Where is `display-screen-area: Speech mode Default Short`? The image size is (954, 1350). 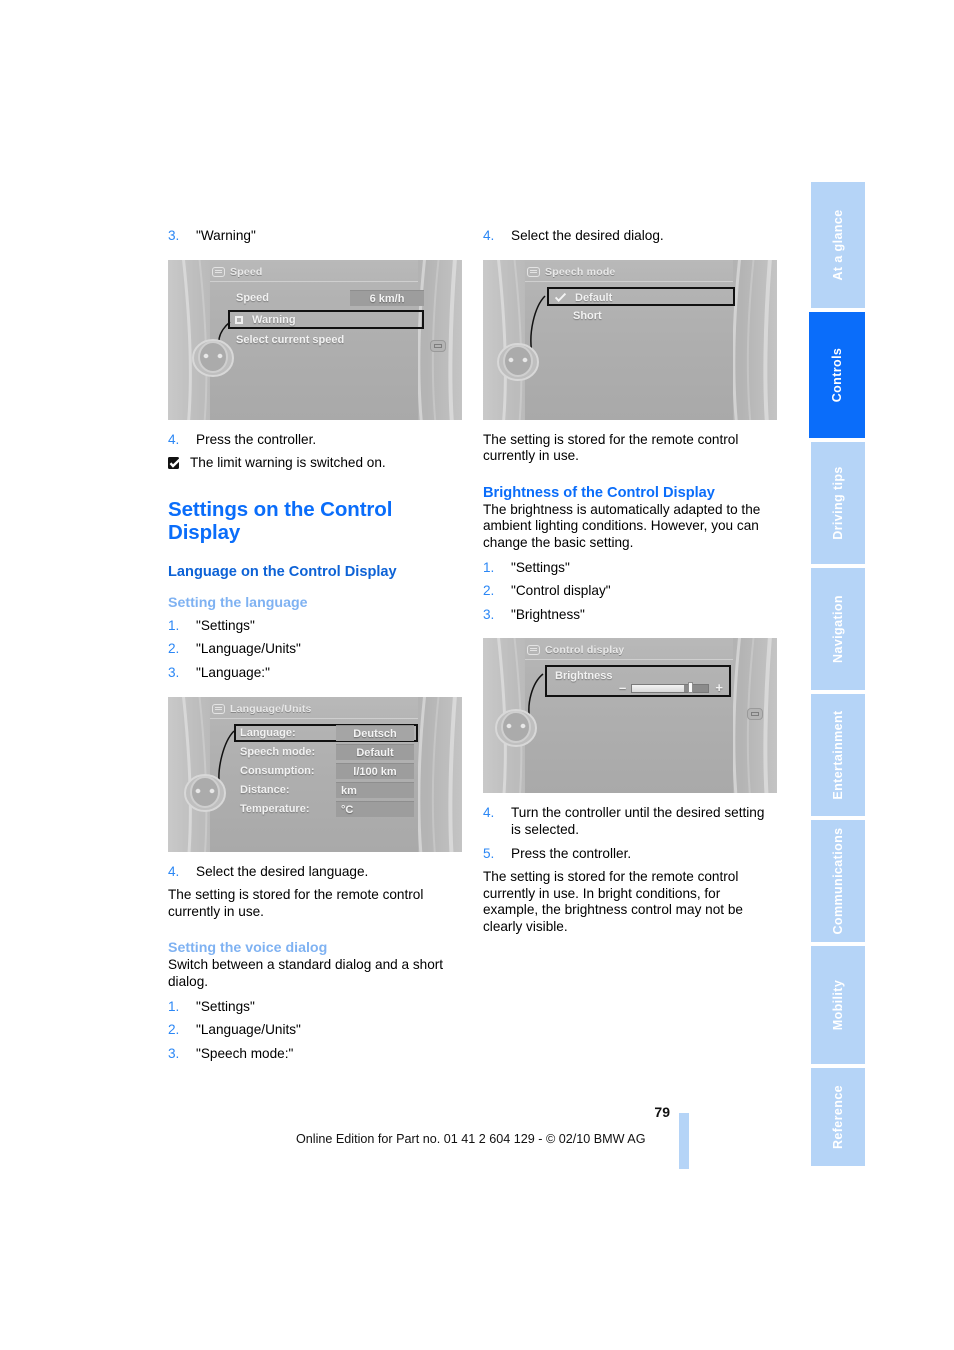 display-screen-area: Speech mode Default Short is located at coordinates (630, 339).